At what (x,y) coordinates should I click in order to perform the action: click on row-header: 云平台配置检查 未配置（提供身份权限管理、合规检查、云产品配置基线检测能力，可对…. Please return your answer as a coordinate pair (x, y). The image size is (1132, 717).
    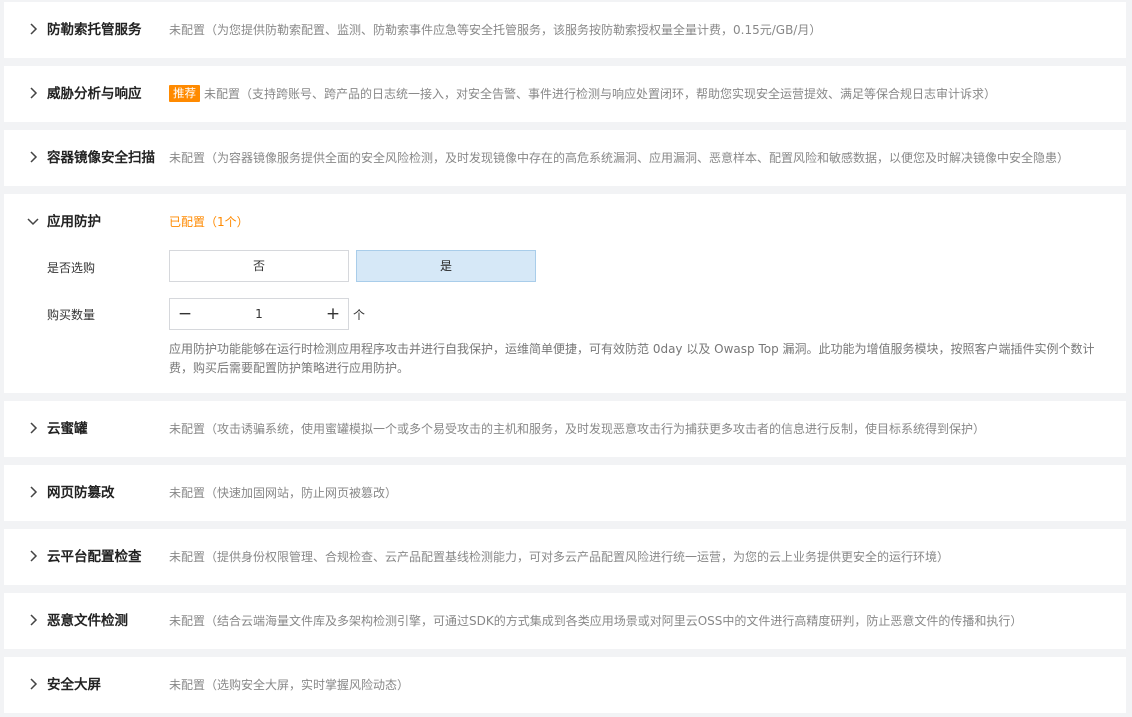
    Looking at the image, I should click on (565, 557).